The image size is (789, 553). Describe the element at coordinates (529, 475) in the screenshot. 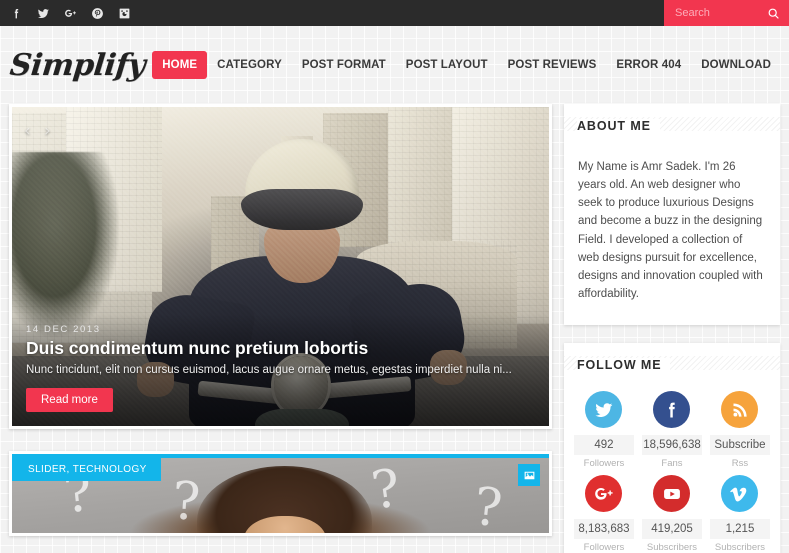

I see `image-icon` at that location.